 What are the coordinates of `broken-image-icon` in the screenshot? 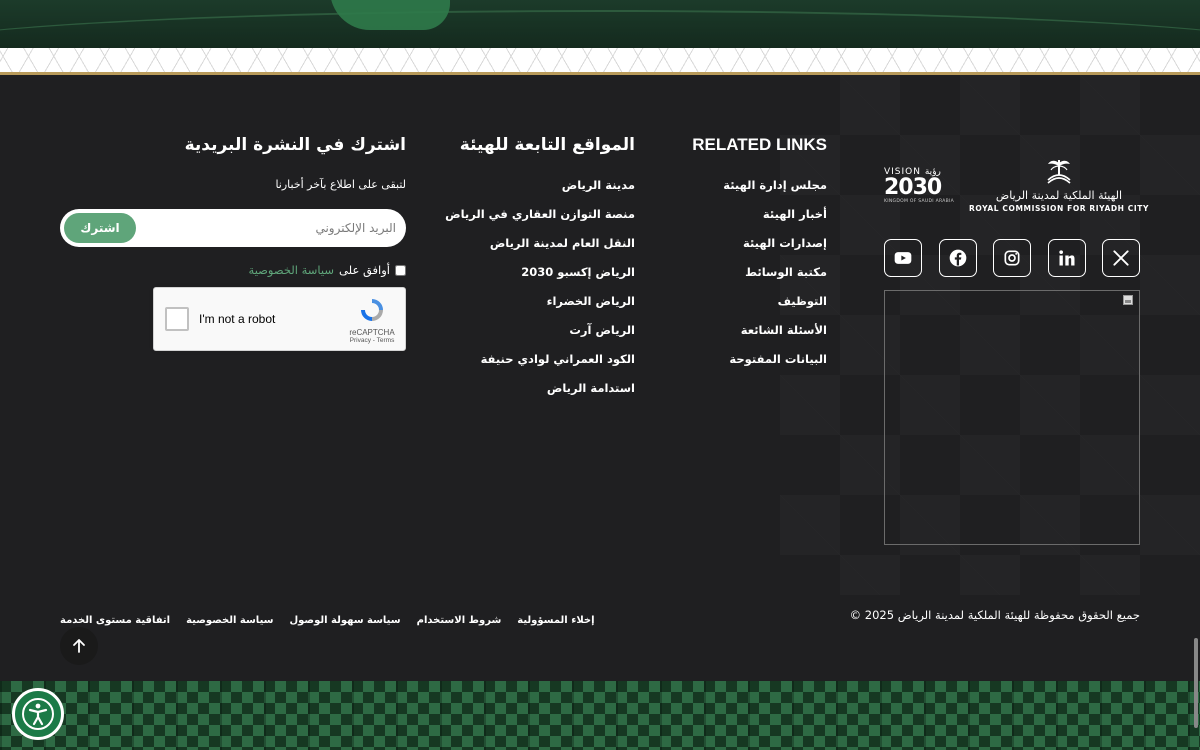 It's located at (1128, 300).